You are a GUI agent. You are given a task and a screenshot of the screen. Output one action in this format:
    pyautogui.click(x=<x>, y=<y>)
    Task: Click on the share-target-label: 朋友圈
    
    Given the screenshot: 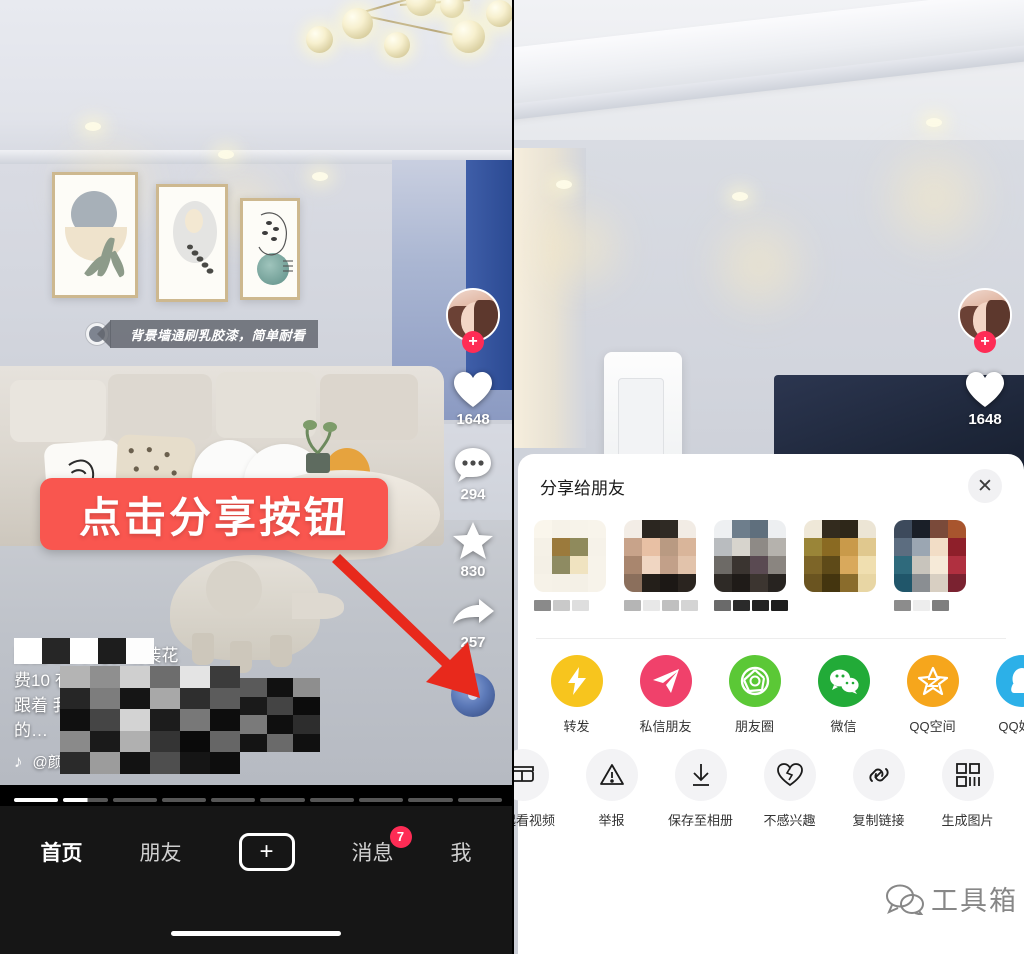 What is the action you would take?
    pyautogui.click(x=754, y=726)
    